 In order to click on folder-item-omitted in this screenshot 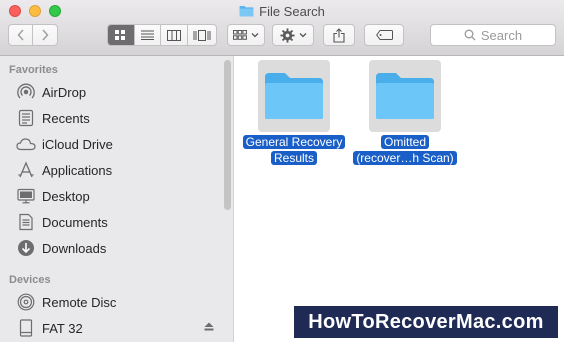, I will do `click(405, 96)`.